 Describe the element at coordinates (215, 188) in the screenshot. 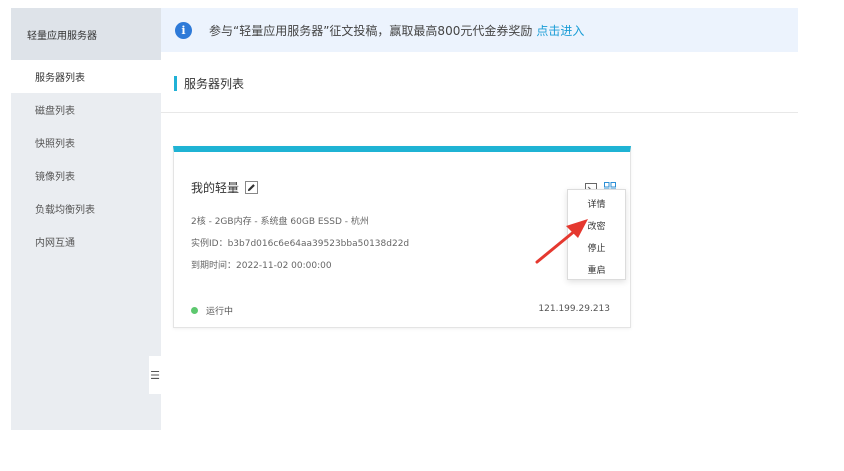

I see `server-name: 我的轻量` at that location.